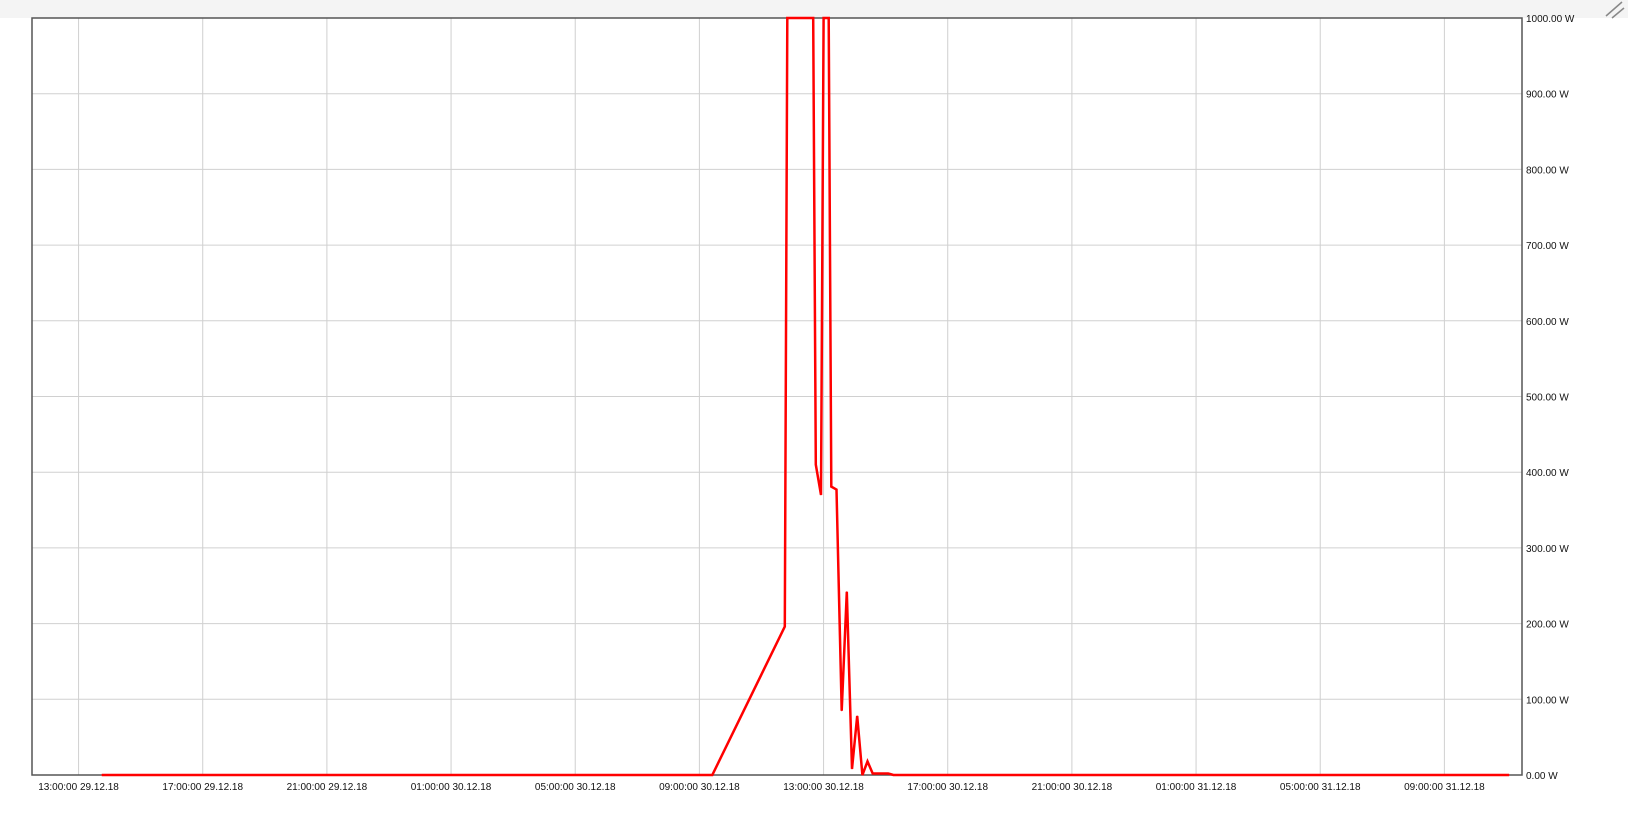 This screenshot has width=1628, height=830. Describe the element at coordinates (947, 787) in the screenshot. I see `x-tick-label: 17:00:00 30.12.18` at that location.